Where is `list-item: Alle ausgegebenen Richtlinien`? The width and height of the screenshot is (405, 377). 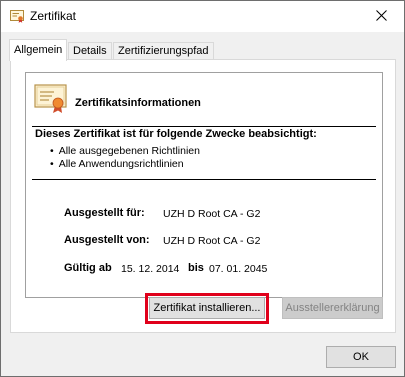
list-item: Alle ausgegebenen Richtlinien is located at coordinates (125, 151).